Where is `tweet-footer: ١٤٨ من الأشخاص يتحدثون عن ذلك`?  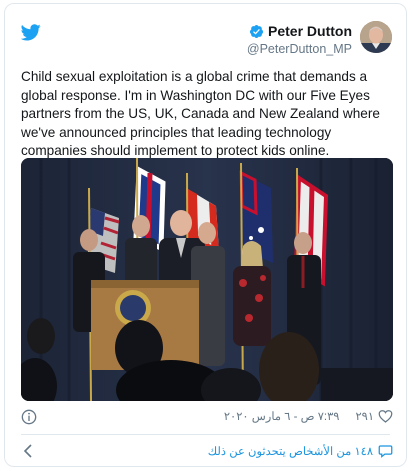
tweet-footer: ١٤٨ من الأشخاص يتحدثون عن ذلك is located at coordinates (207, 451).